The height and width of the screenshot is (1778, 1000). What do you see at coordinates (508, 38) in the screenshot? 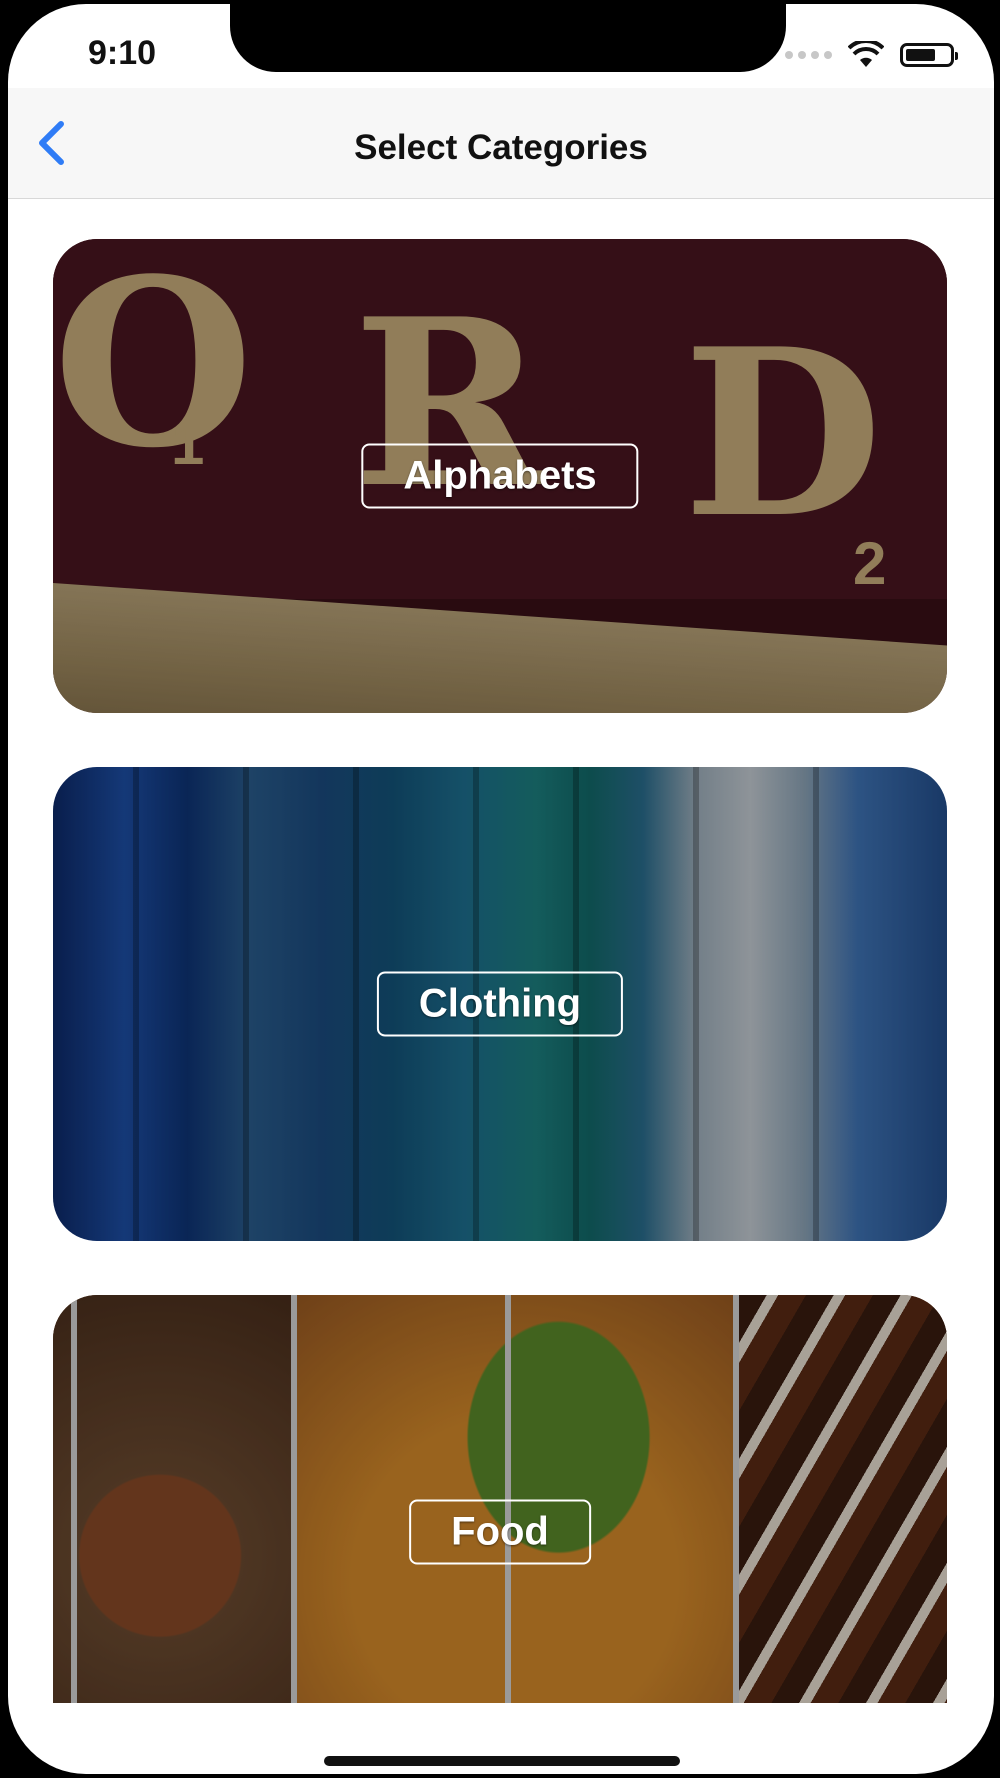
I see `device-notch` at bounding box center [508, 38].